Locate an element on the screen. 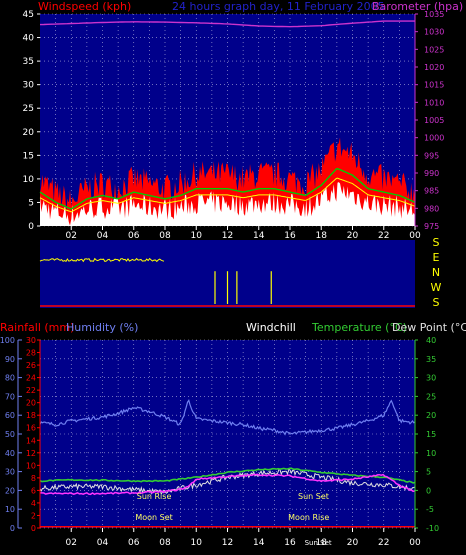  moon-set-label: Moon Set is located at coordinates (153, 517).